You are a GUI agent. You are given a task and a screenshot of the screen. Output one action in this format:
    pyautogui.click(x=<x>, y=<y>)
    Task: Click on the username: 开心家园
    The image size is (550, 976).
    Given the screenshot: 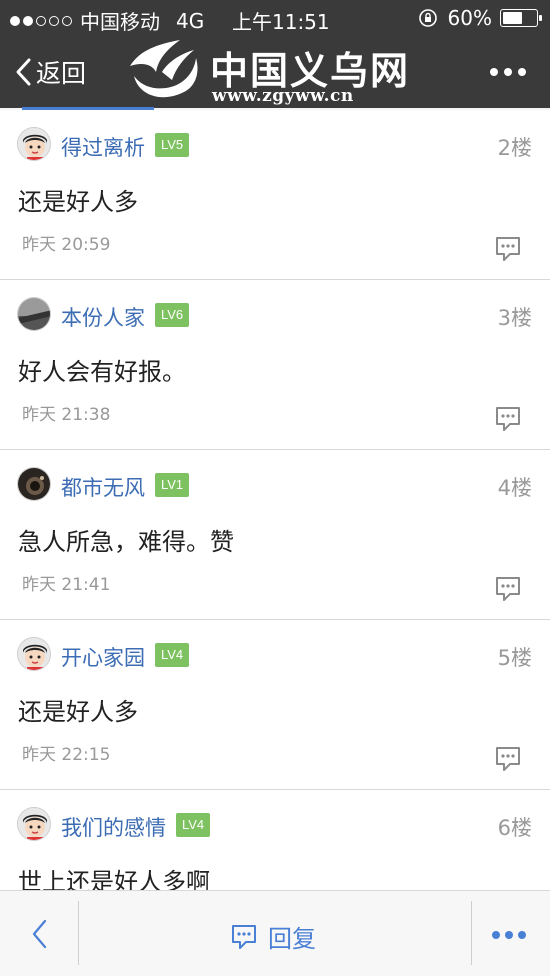 What is the action you would take?
    pyautogui.click(x=103, y=657)
    